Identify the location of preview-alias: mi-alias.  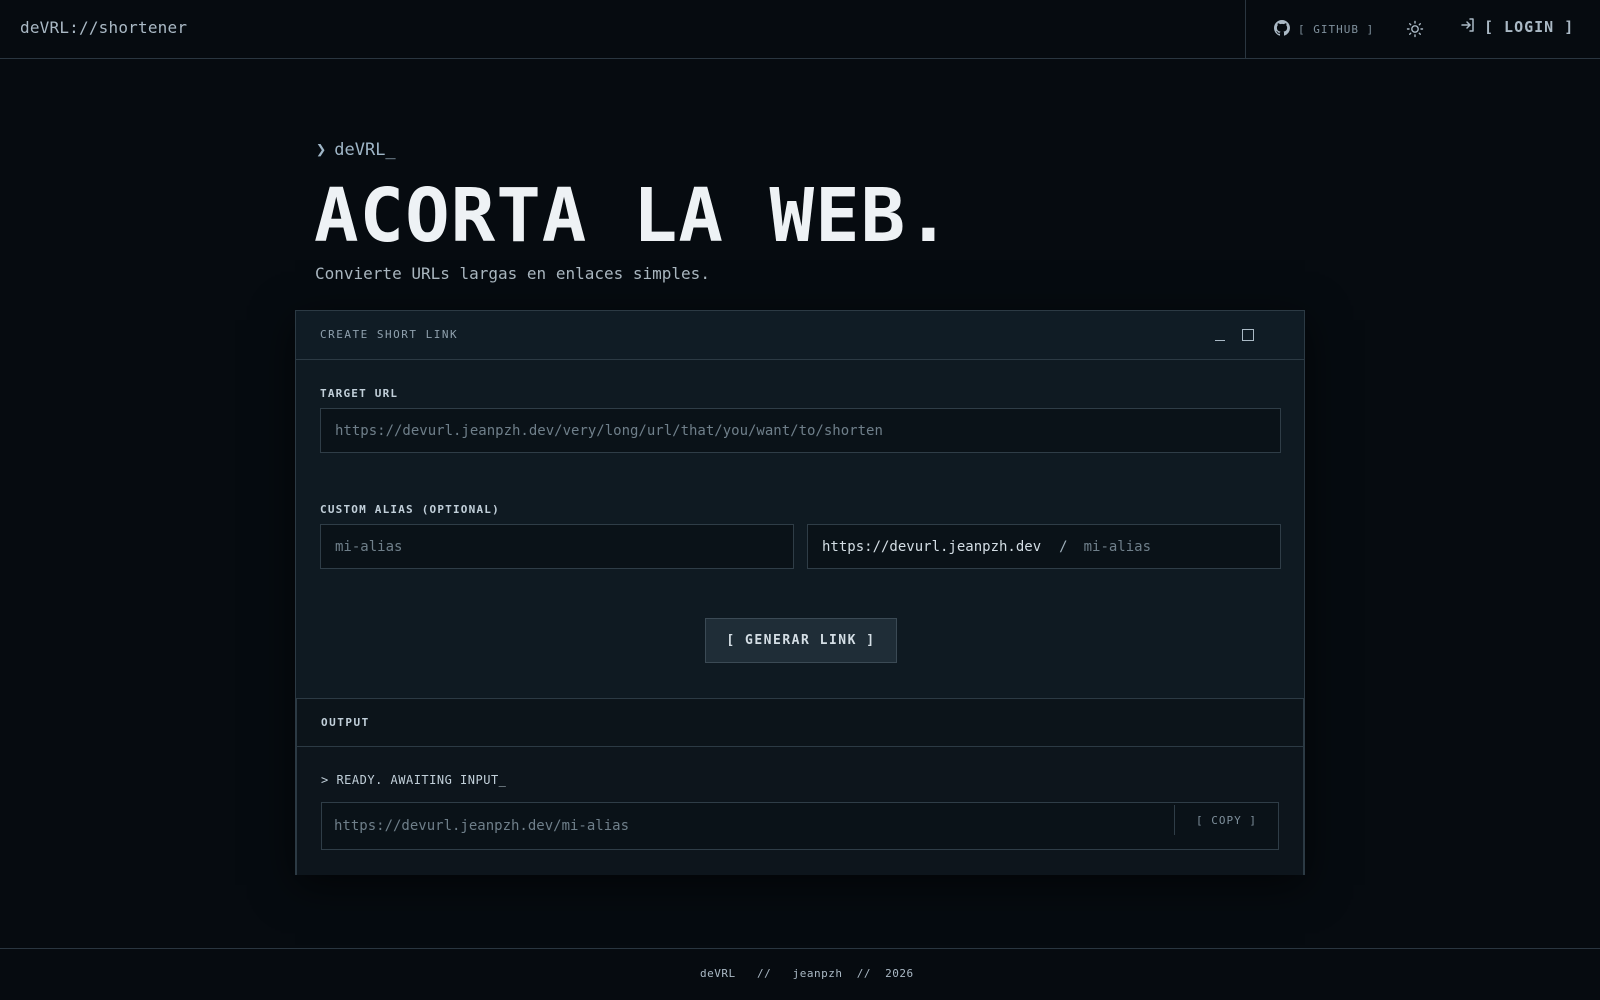
(1117, 546).